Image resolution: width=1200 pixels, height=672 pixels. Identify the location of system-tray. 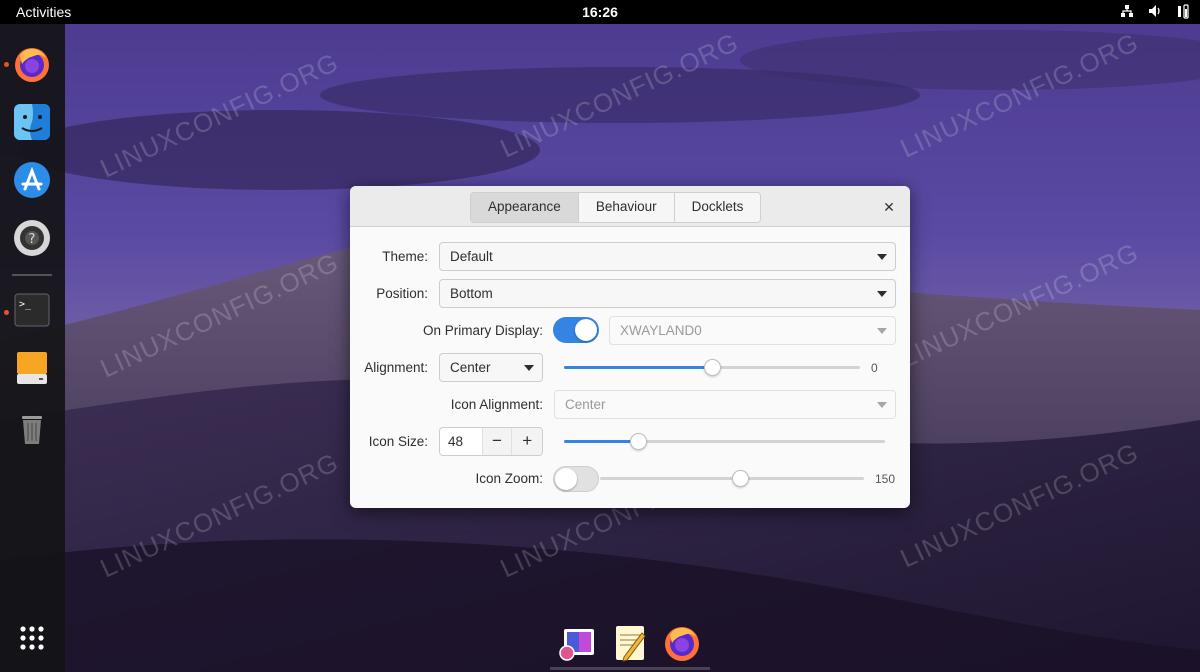
(1155, 11).